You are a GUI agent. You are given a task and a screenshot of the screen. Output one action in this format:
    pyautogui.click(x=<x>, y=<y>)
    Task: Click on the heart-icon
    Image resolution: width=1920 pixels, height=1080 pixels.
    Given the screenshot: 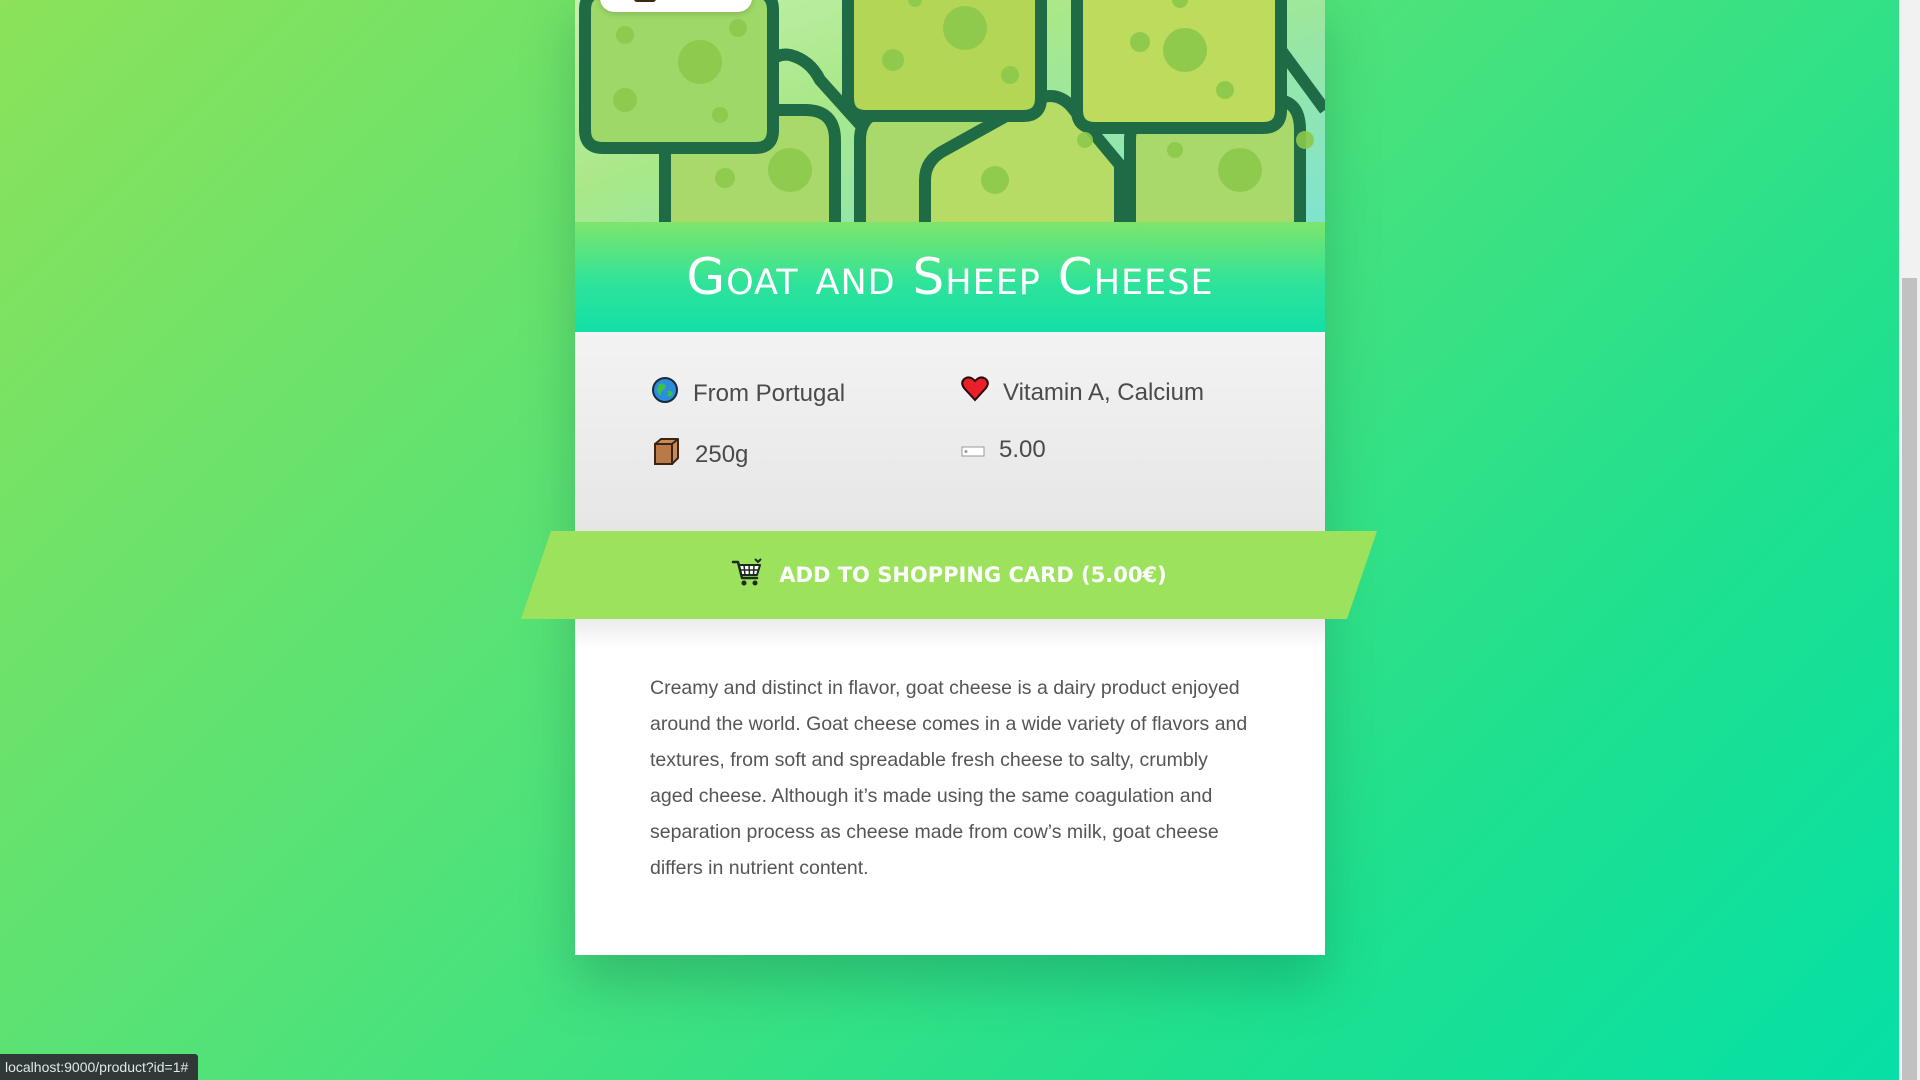 What is the action you would take?
    pyautogui.click(x=975, y=392)
    